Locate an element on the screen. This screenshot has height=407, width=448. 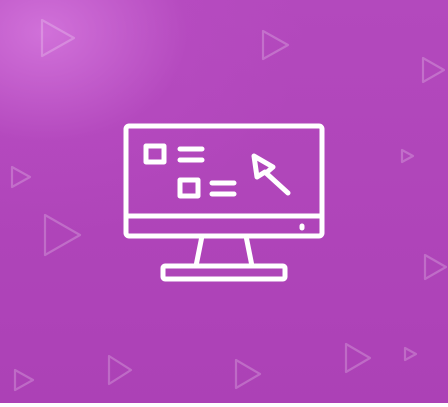
monitor-stand-neck is located at coordinates (224, 251).